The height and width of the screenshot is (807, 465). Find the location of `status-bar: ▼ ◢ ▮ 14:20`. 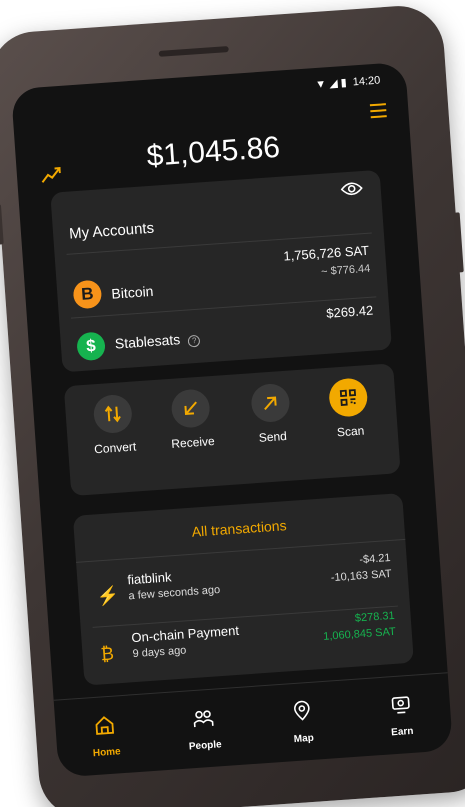

status-bar: ▼ ◢ ▮ 14:20 is located at coordinates (347, 83).